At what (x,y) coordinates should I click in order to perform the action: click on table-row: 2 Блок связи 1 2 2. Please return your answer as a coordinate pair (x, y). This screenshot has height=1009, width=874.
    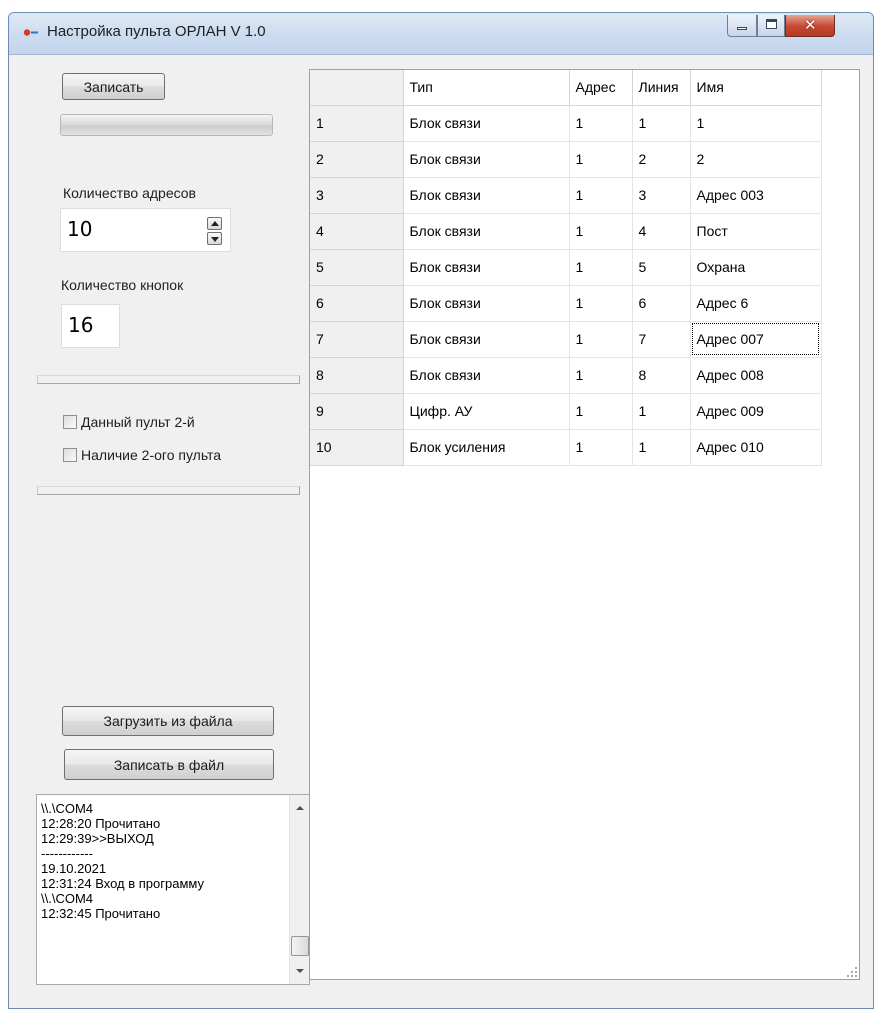
    Looking at the image, I should click on (566, 159).